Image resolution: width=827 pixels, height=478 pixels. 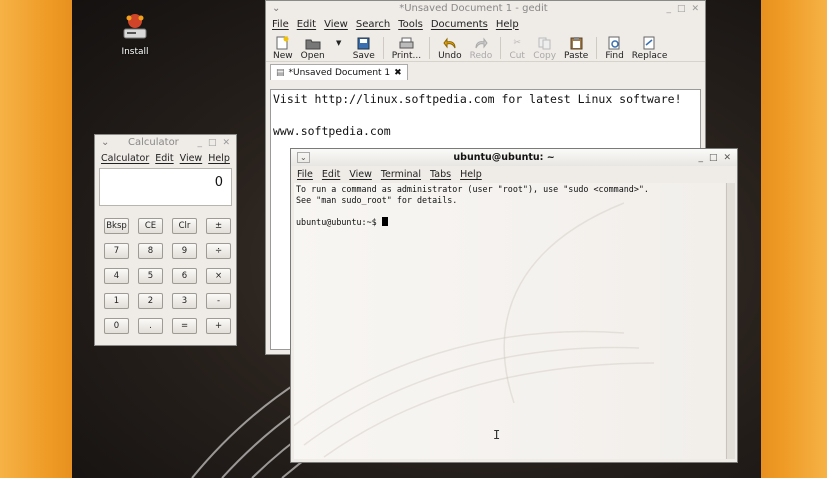 I want to click on find-button: Find, so click(x=614, y=48).